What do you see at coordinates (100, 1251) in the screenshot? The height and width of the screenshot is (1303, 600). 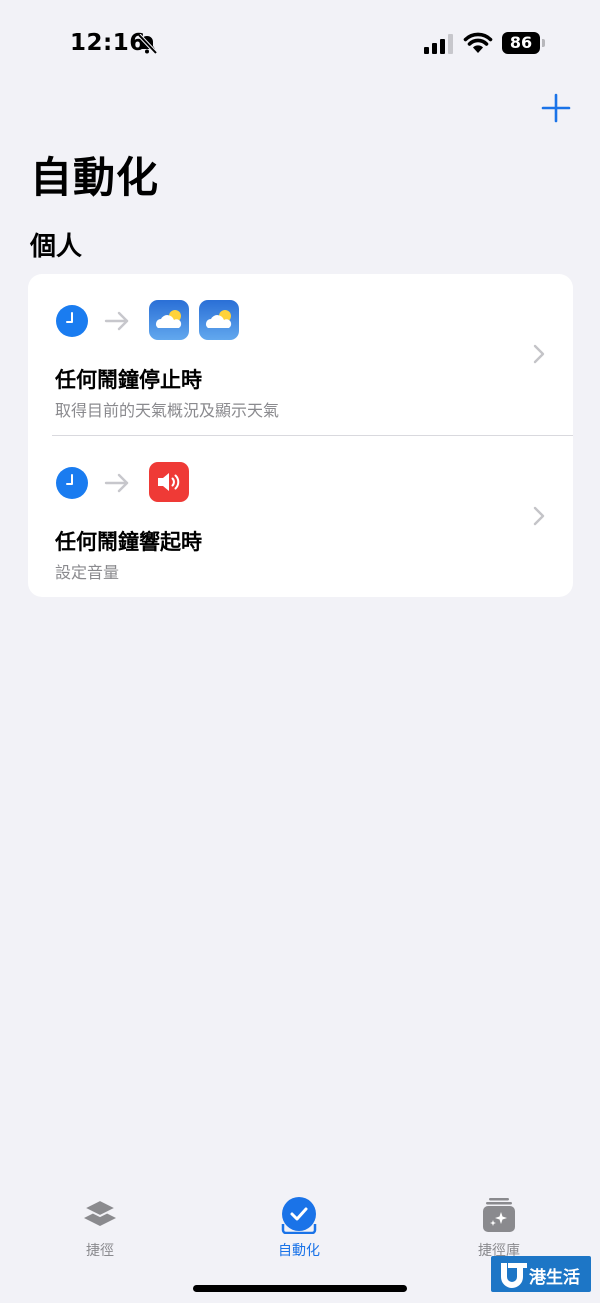 I see `tab-label: 捷徑` at bounding box center [100, 1251].